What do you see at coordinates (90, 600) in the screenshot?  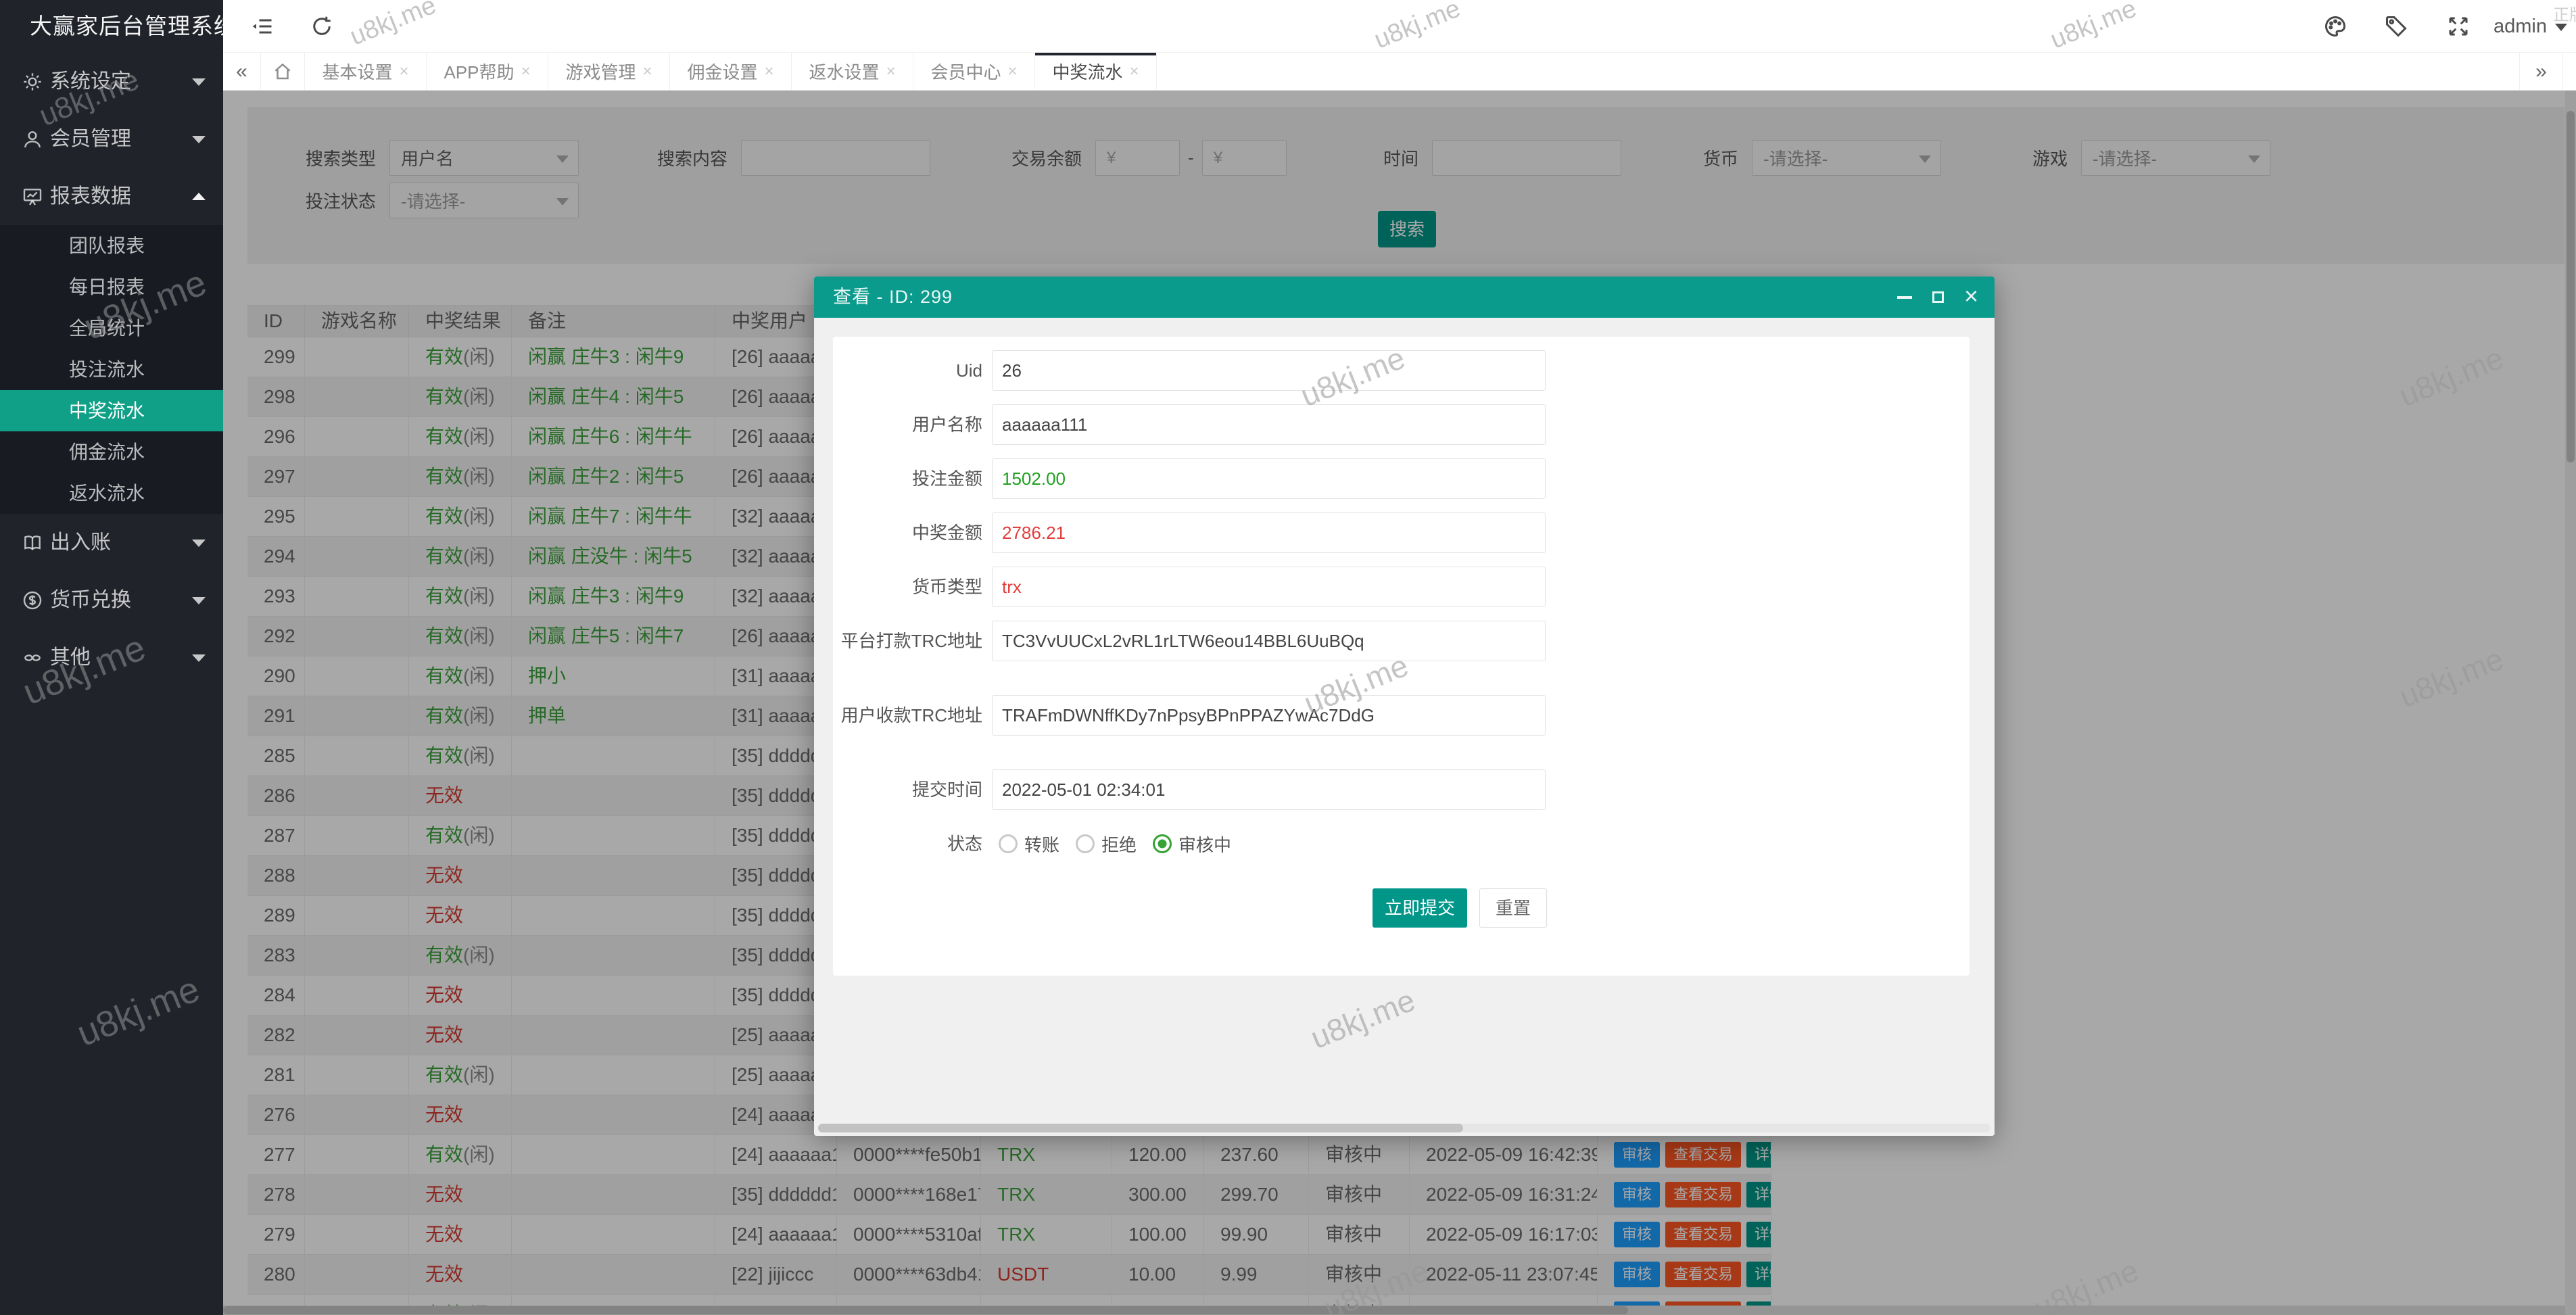 I see `sidebar-group-label: 货币兑换` at bounding box center [90, 600].